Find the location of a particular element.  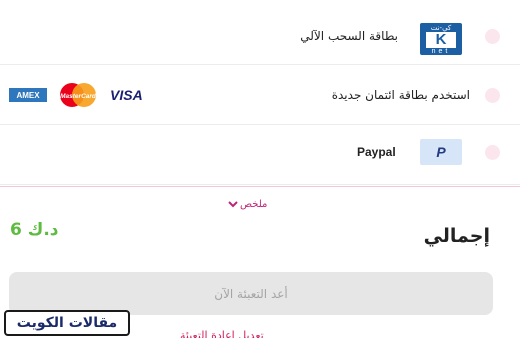

visa-logo: VISA is located at coordinates (126, 95).